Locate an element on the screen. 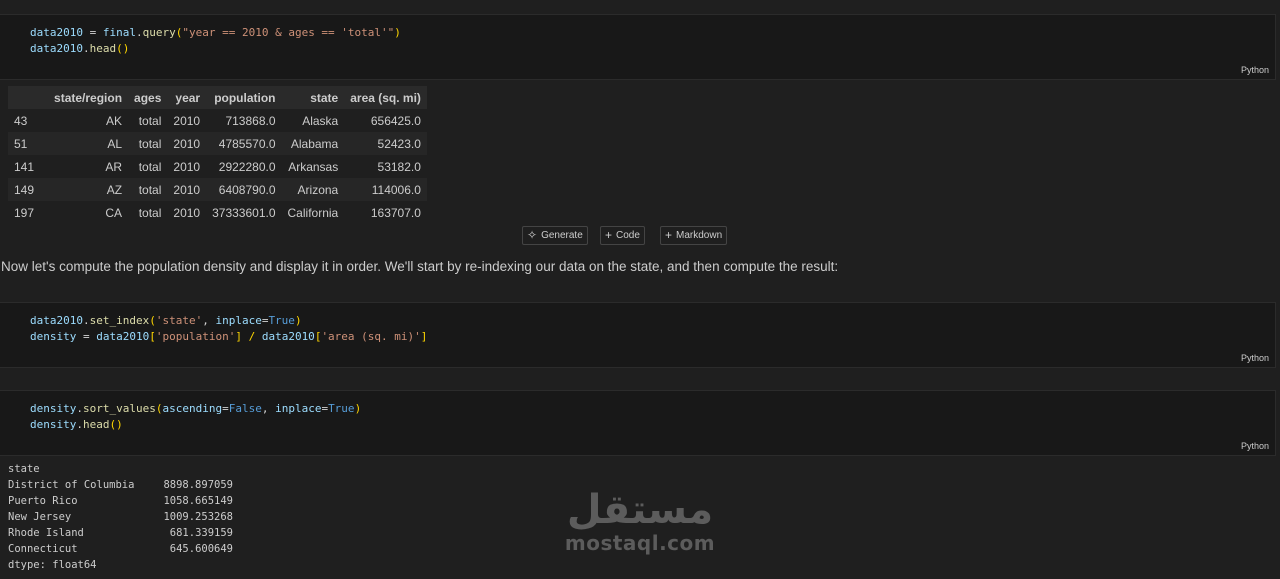  series-label: New Jersey is located at coordinates (40, 517).